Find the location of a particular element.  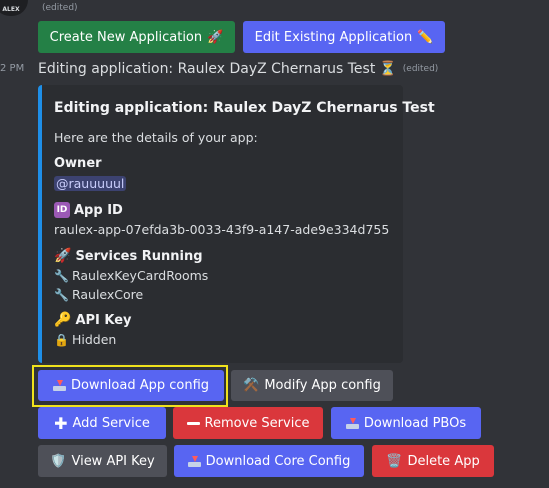

edit-button-label: Edit Existing Application is located at coordinates (333, 37).